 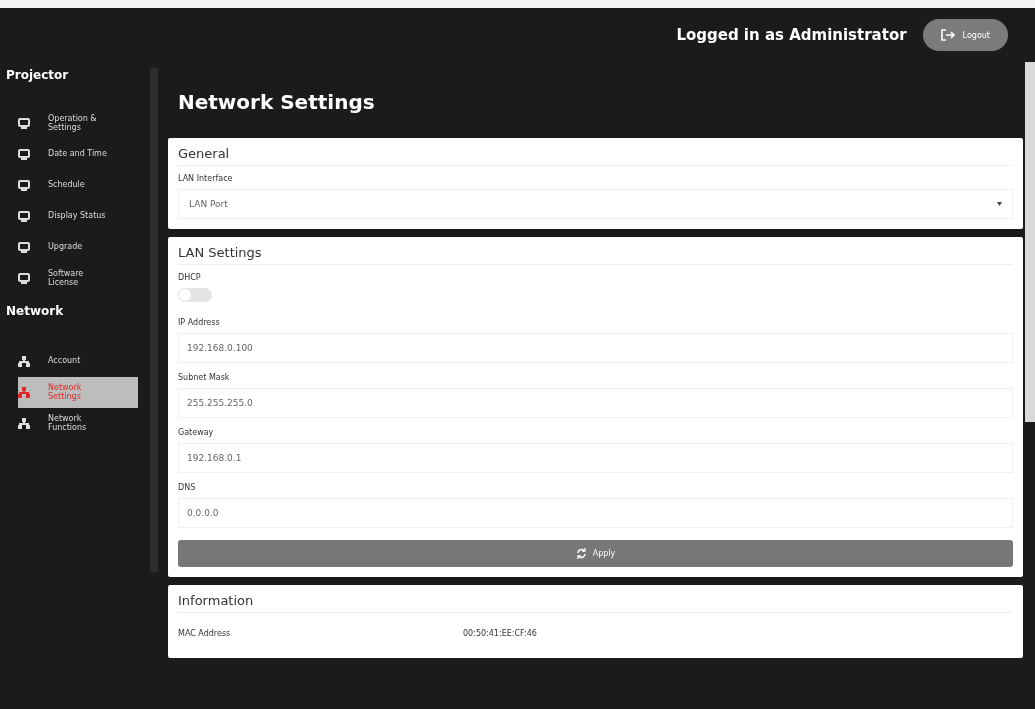 I want to click on apply-button: Apply, so click(x=595, y=553).